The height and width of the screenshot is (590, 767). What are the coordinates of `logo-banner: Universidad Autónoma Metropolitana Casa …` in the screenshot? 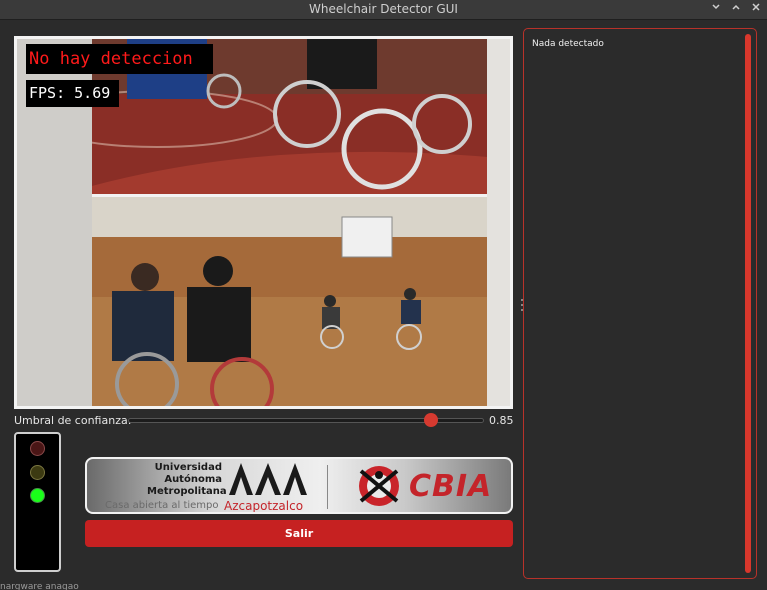 It's located at (299, 485).